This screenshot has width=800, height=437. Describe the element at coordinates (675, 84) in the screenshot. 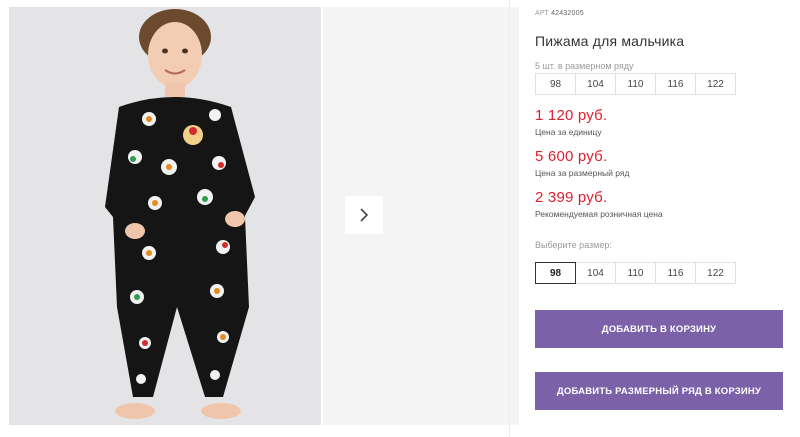

I see `size-row-item: 116` at that location.